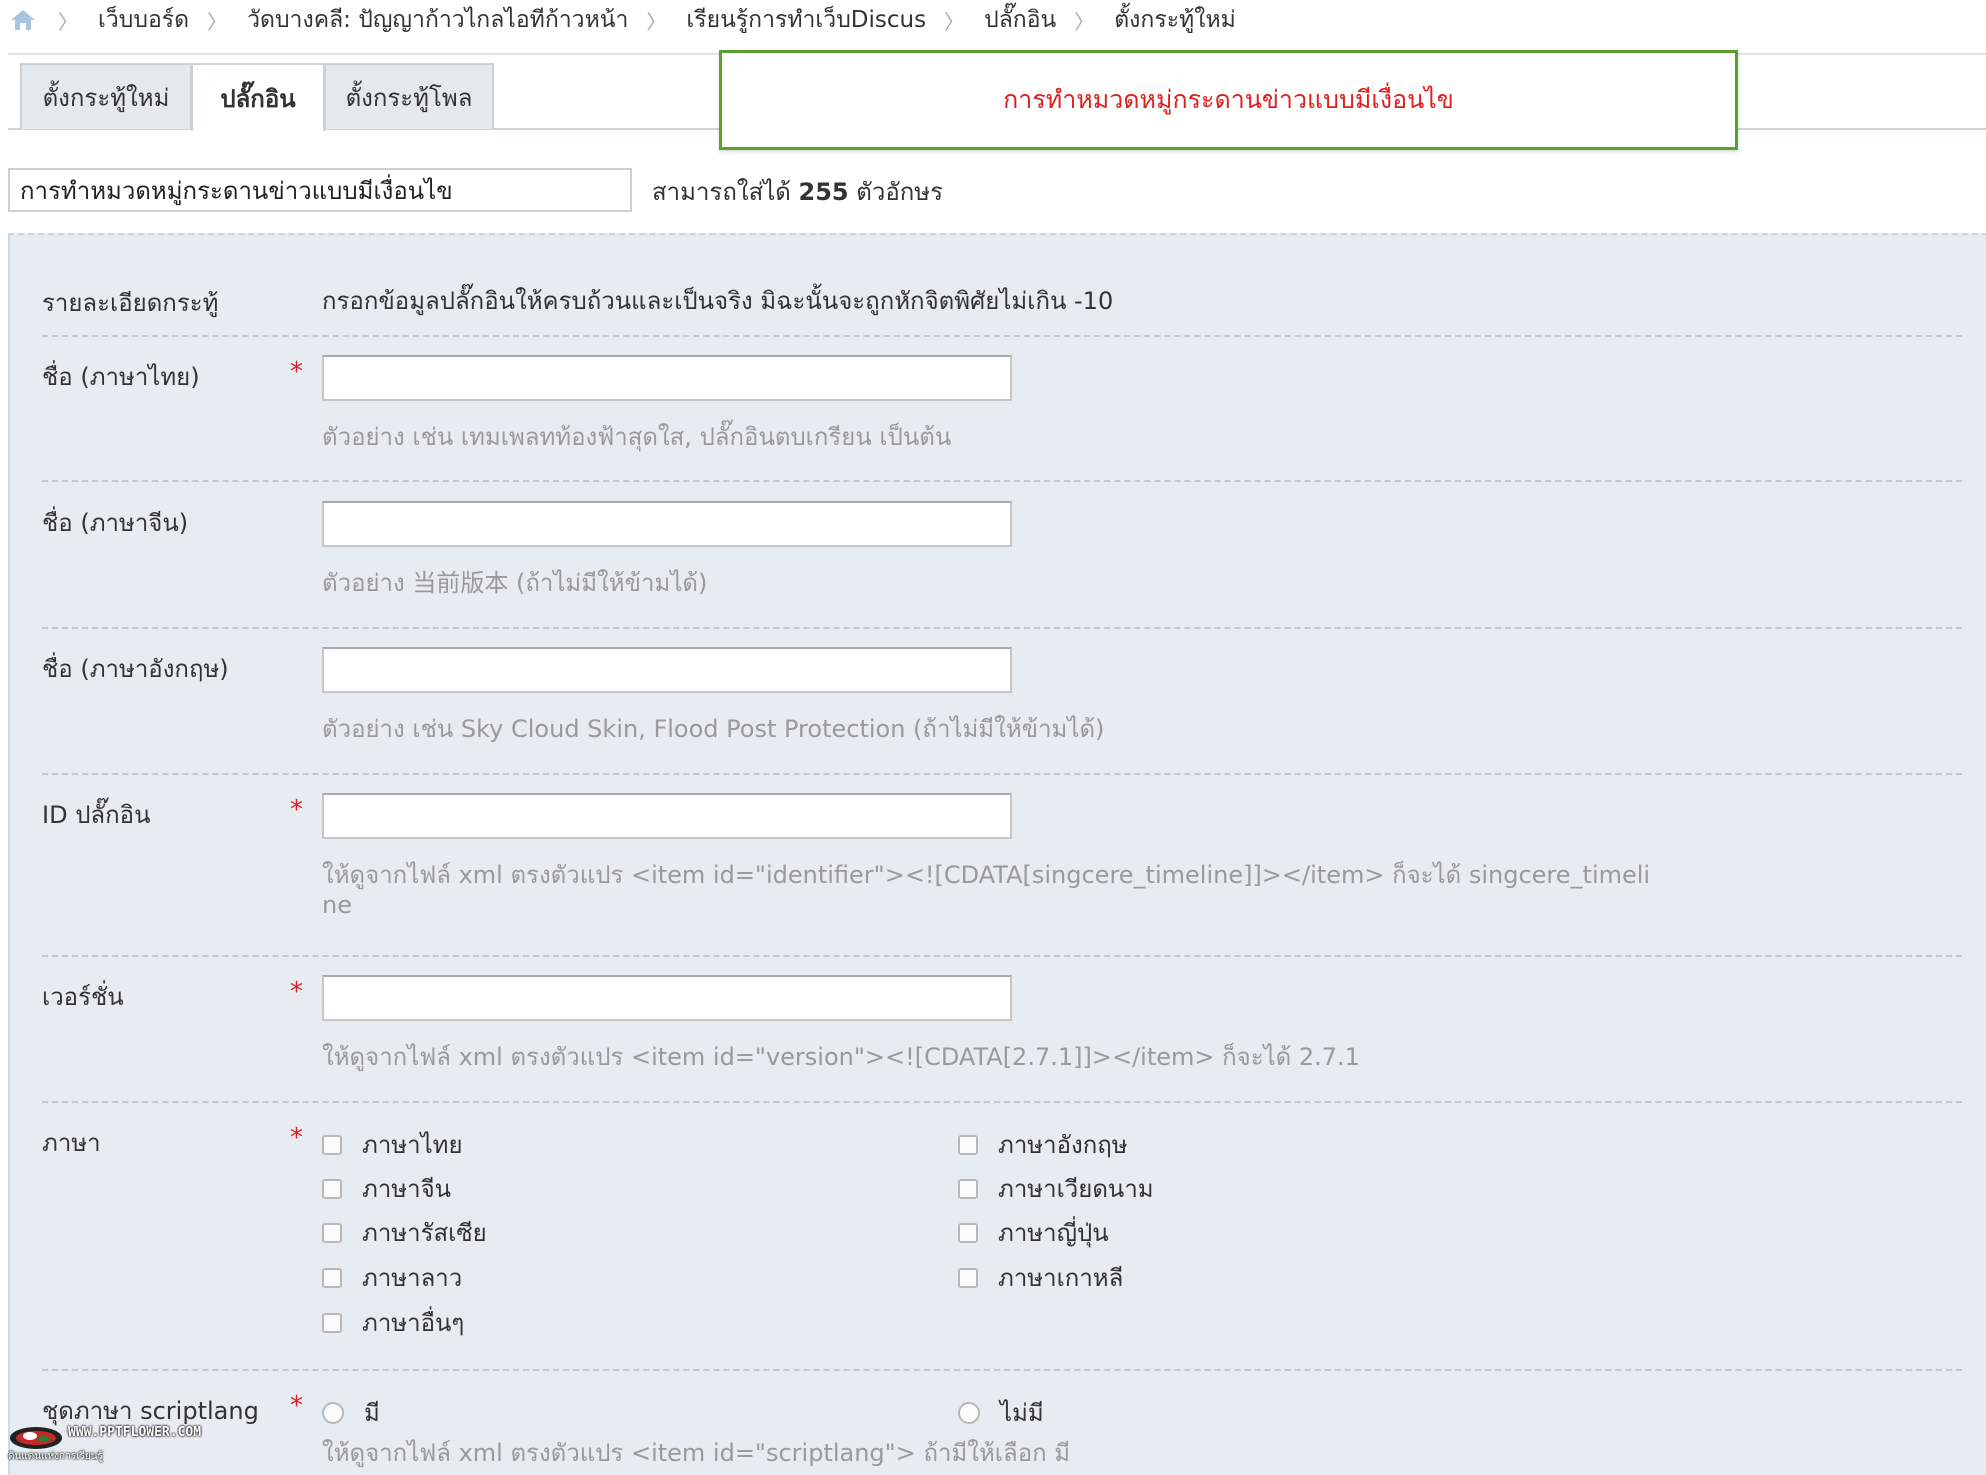  What do you see at coordinates (135, 669) in the screenshot?
I see `name-en-label: ชื่อ (ภาษาอังกฤษ)` at bounding box center [135, 669].